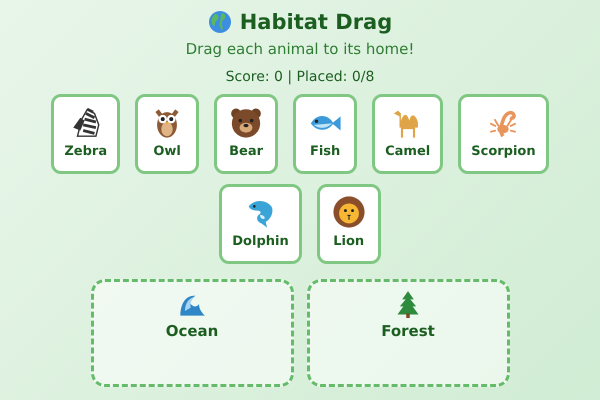 The width and height of the screenshot is (600, 400). Describe the element at coordinates (300, 77) in the screenshot. I see `score-text: Score: 0 | Placed: 0/8` at that location.